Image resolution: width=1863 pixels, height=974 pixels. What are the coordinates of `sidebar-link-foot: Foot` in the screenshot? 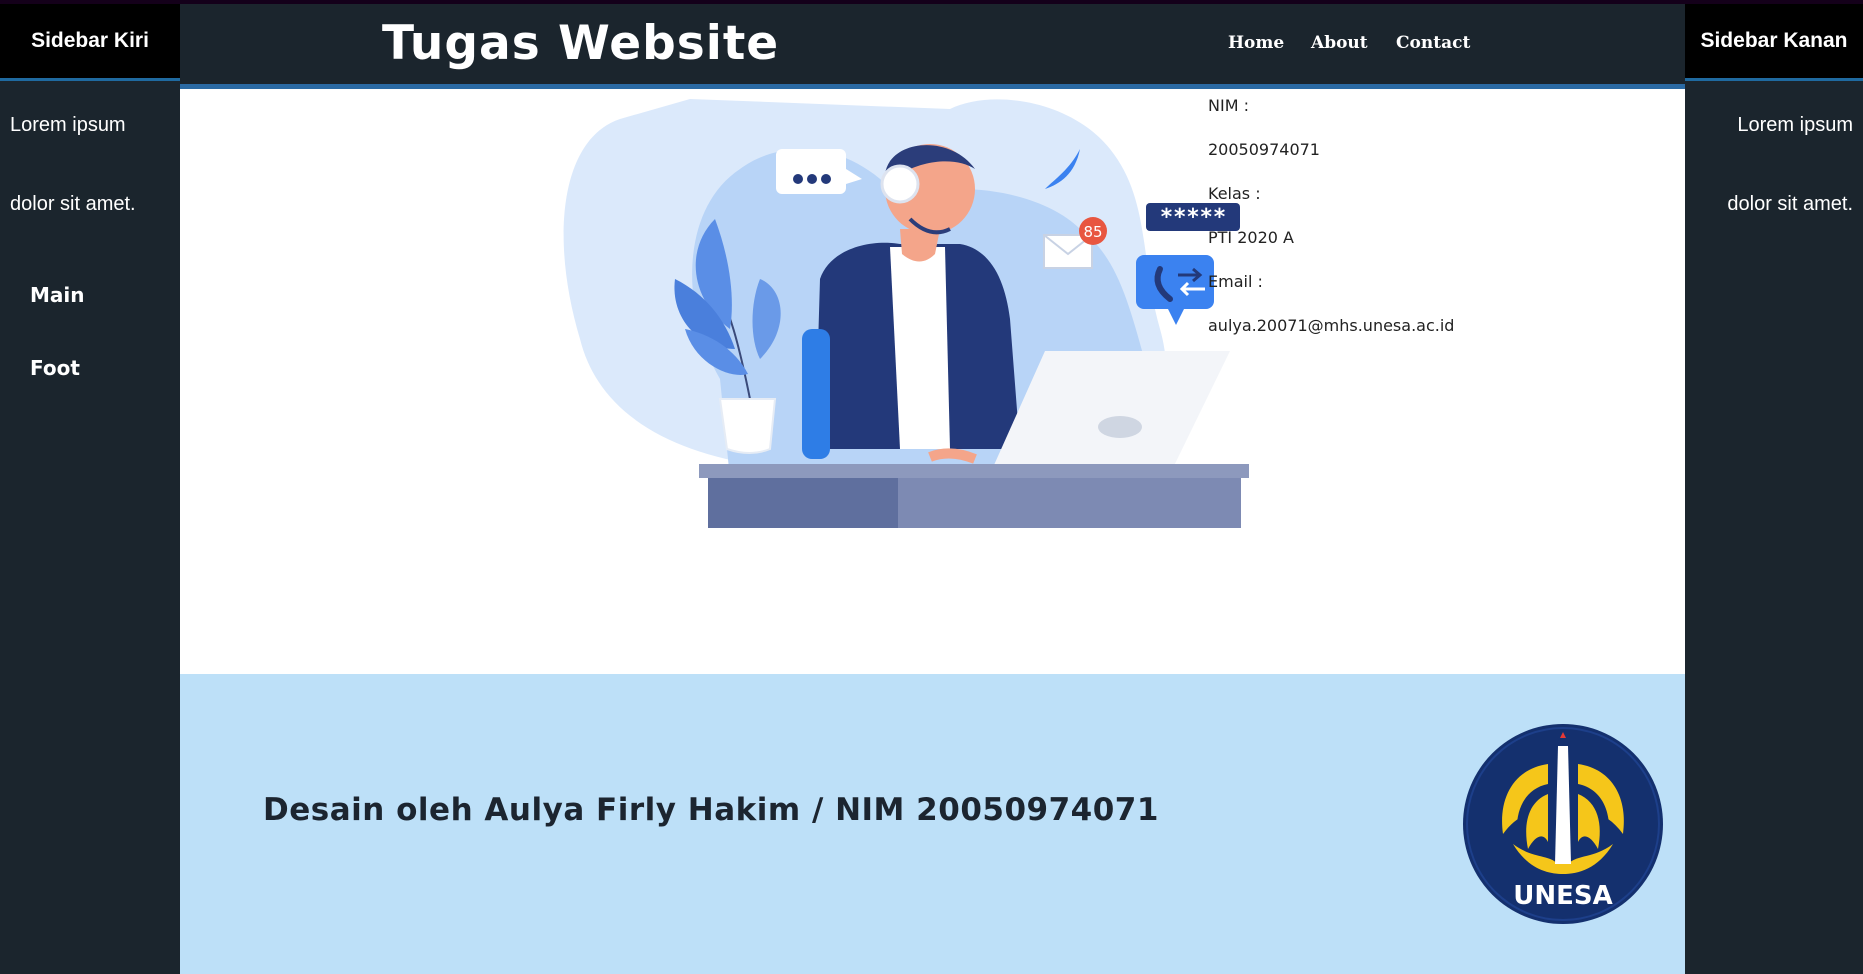 It's located at (55, 368).